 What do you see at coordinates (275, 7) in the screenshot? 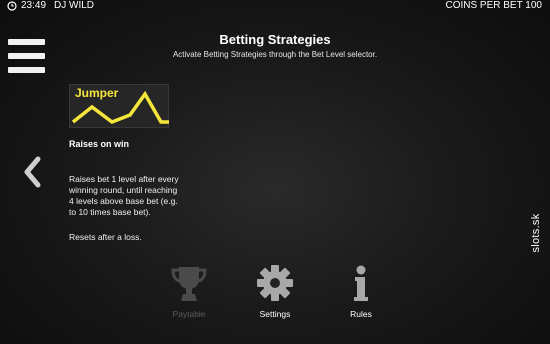
I see `status-bar: 23:49 DJ WILD COINS PER BET 100` at bounding box center [275, 7].